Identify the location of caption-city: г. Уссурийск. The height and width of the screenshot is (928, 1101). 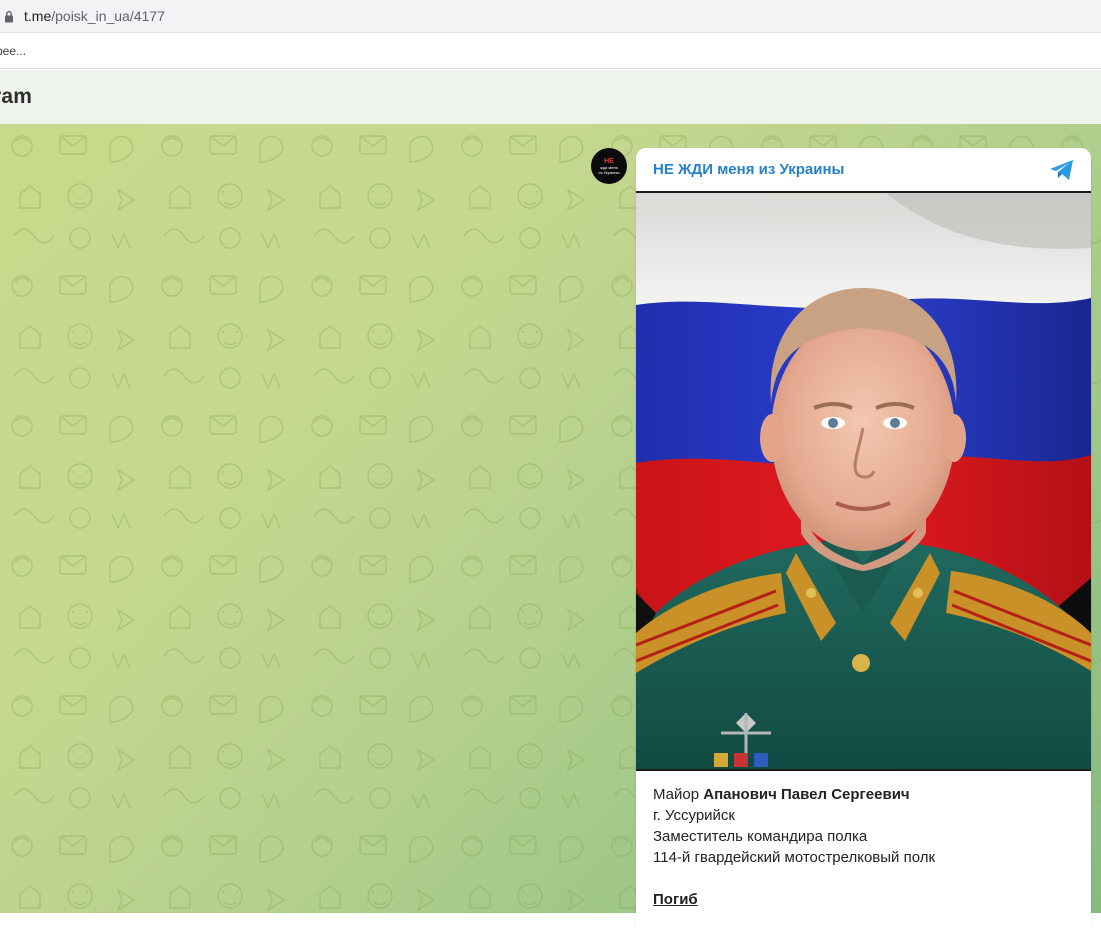
(694, 815).